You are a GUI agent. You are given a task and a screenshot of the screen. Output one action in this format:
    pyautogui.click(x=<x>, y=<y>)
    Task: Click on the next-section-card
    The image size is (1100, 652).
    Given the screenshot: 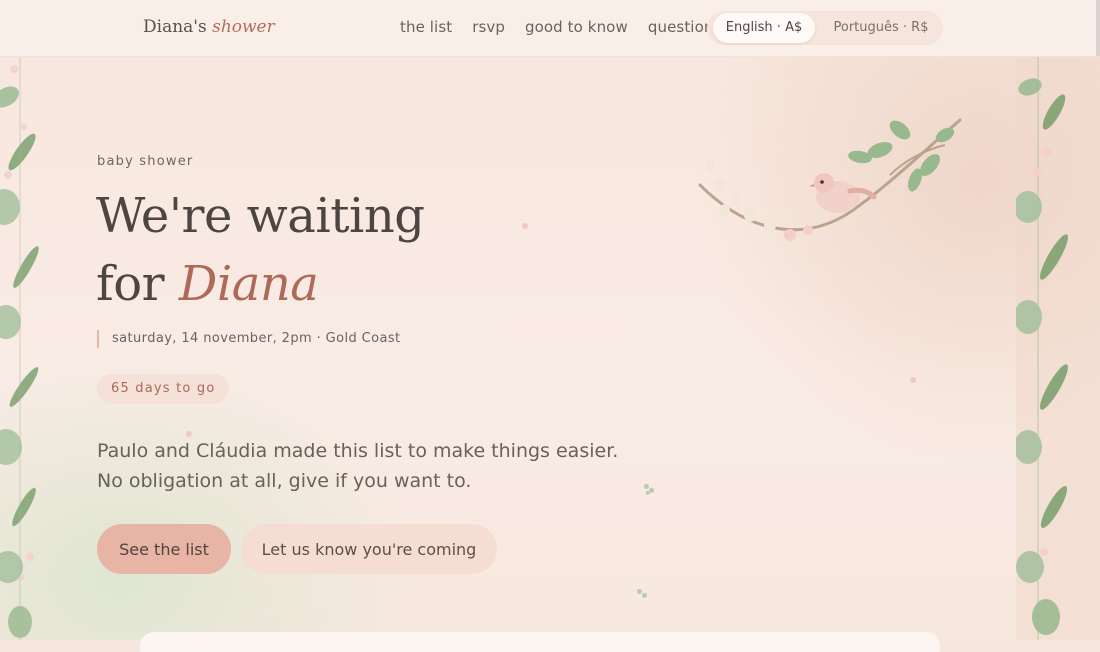 What is the action you would take?
    pyautogui.click(x=540, y=642)
    